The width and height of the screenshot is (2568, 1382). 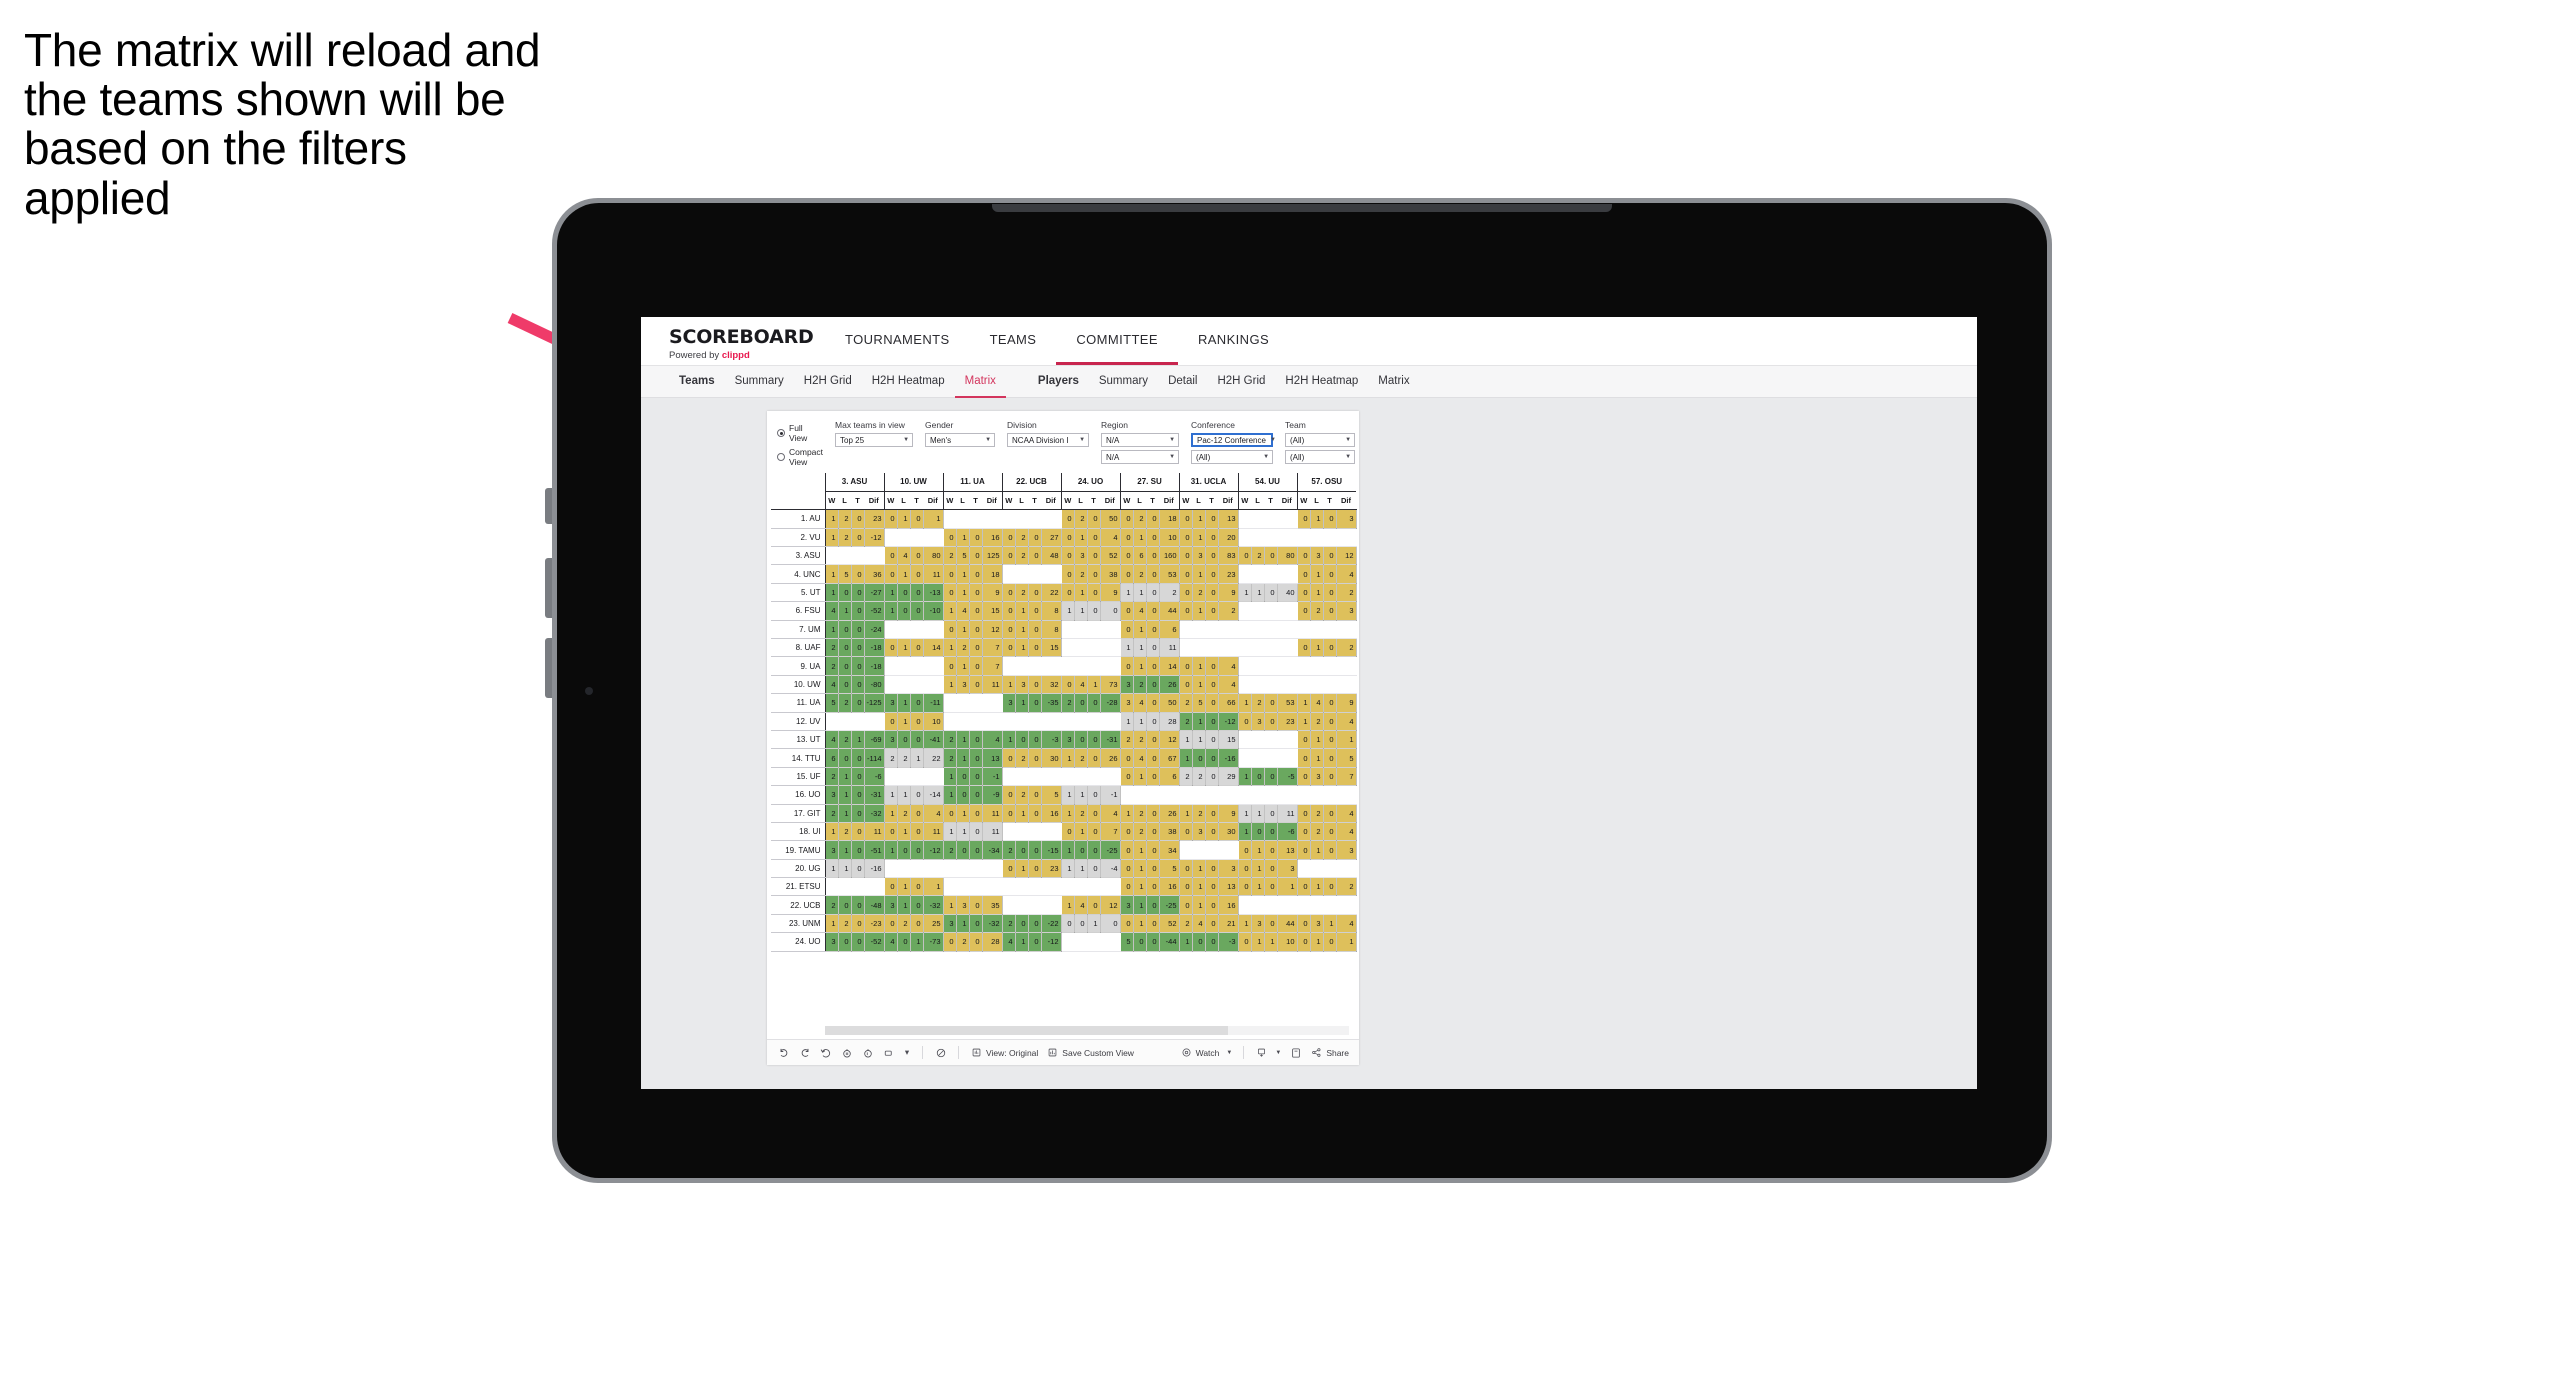 I want to click on matrix-cell: -32, so click(x=874, y=813).